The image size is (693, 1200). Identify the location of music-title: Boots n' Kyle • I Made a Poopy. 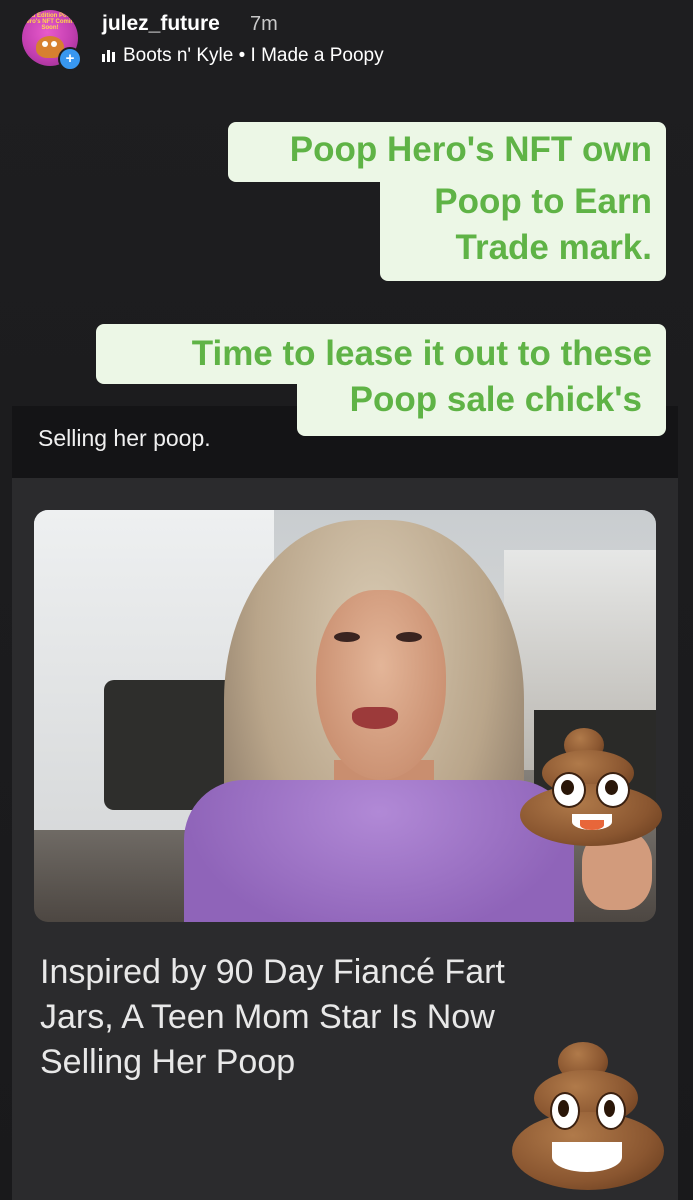
(253, 55).